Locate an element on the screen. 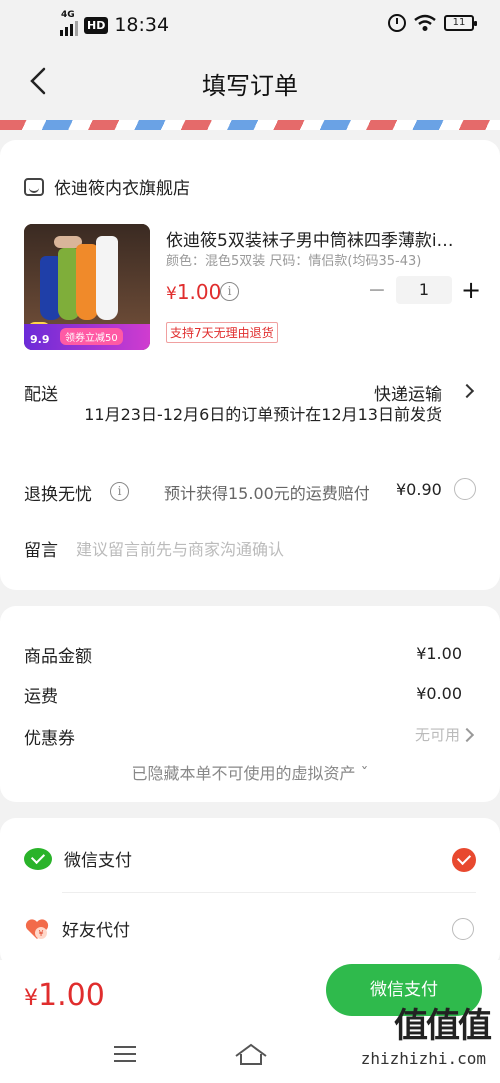  status-right: 11 is located at coordinates (432, 23).